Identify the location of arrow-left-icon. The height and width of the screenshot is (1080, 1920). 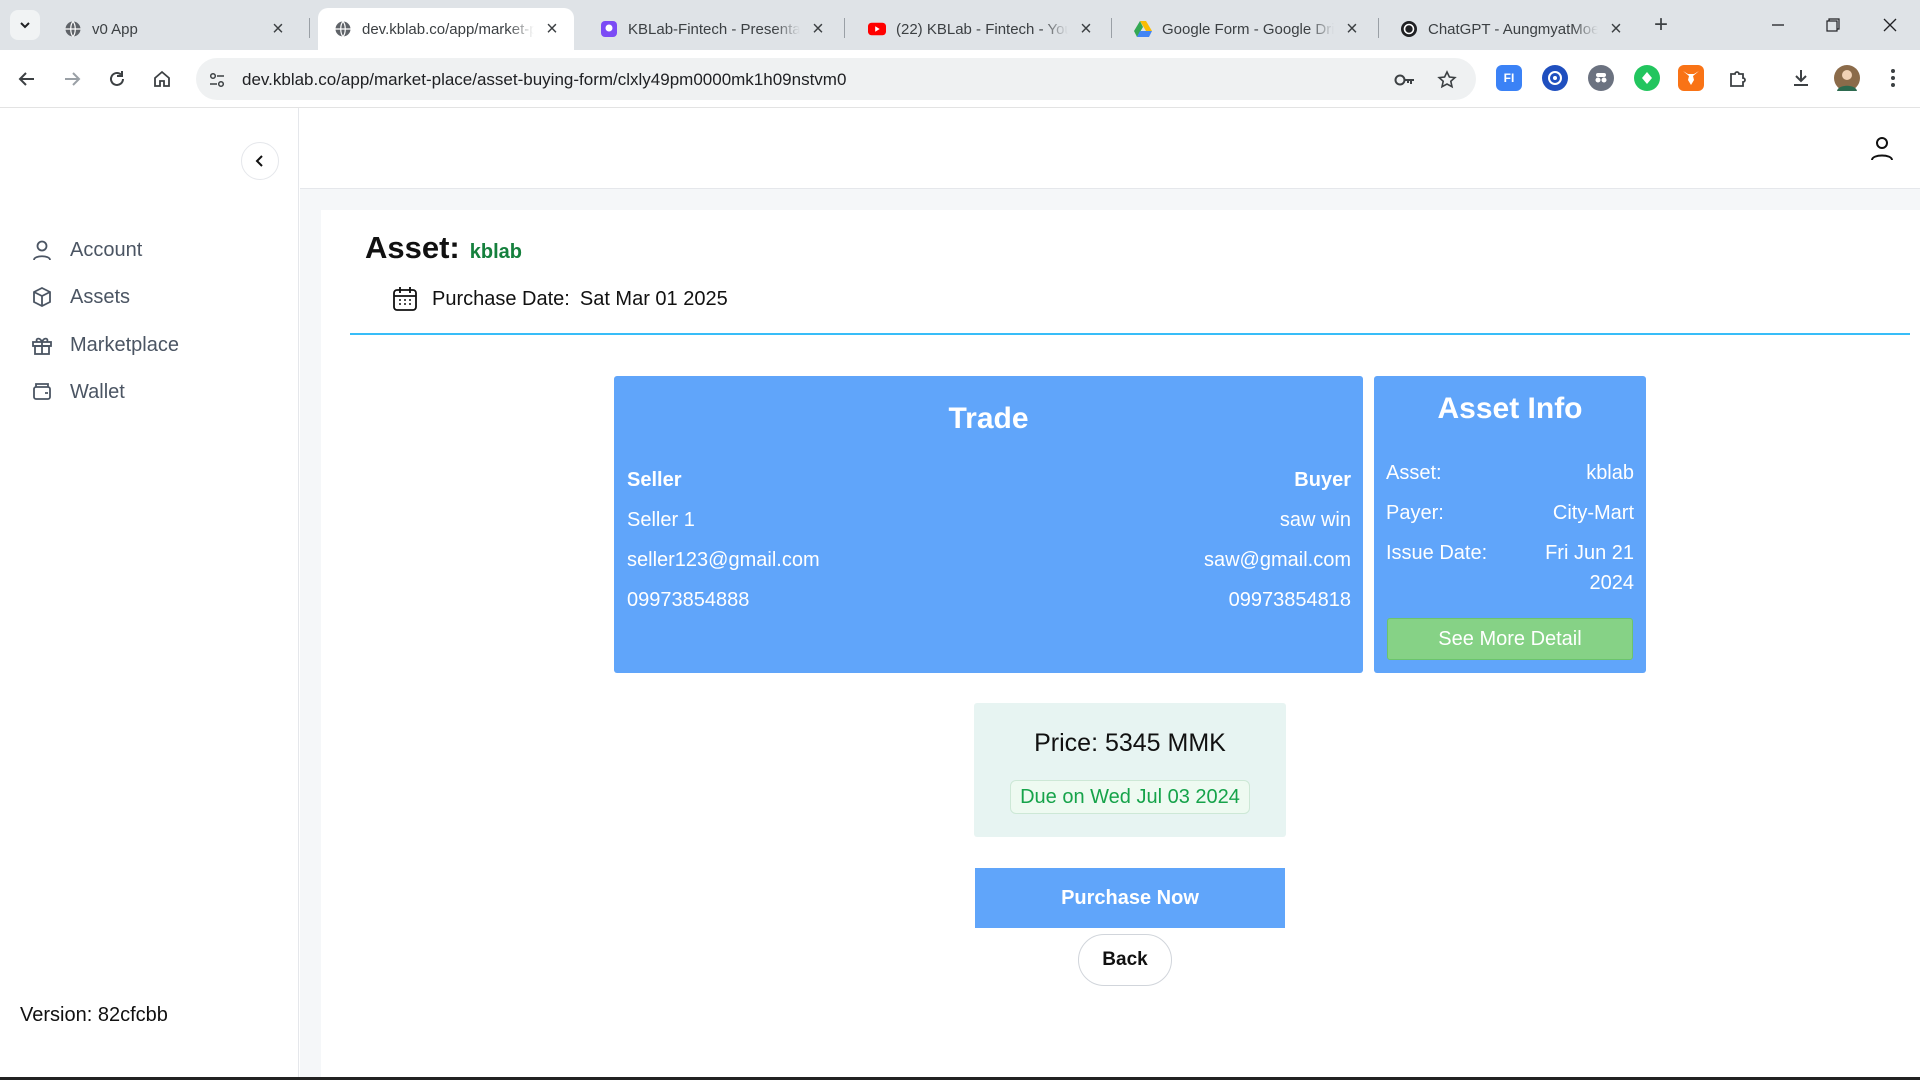
(26, 79).